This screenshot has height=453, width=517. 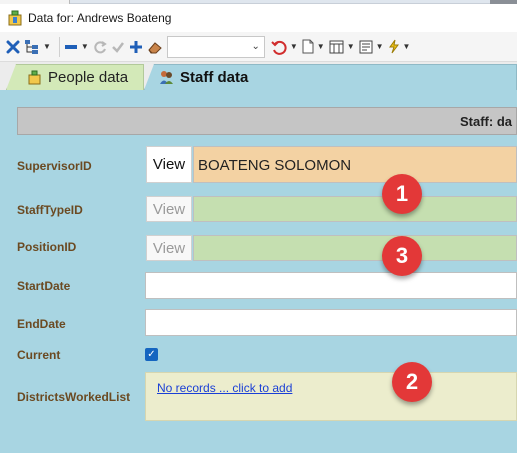 I want to click on enddate-label: EndDate, so click(x=41, y=324).